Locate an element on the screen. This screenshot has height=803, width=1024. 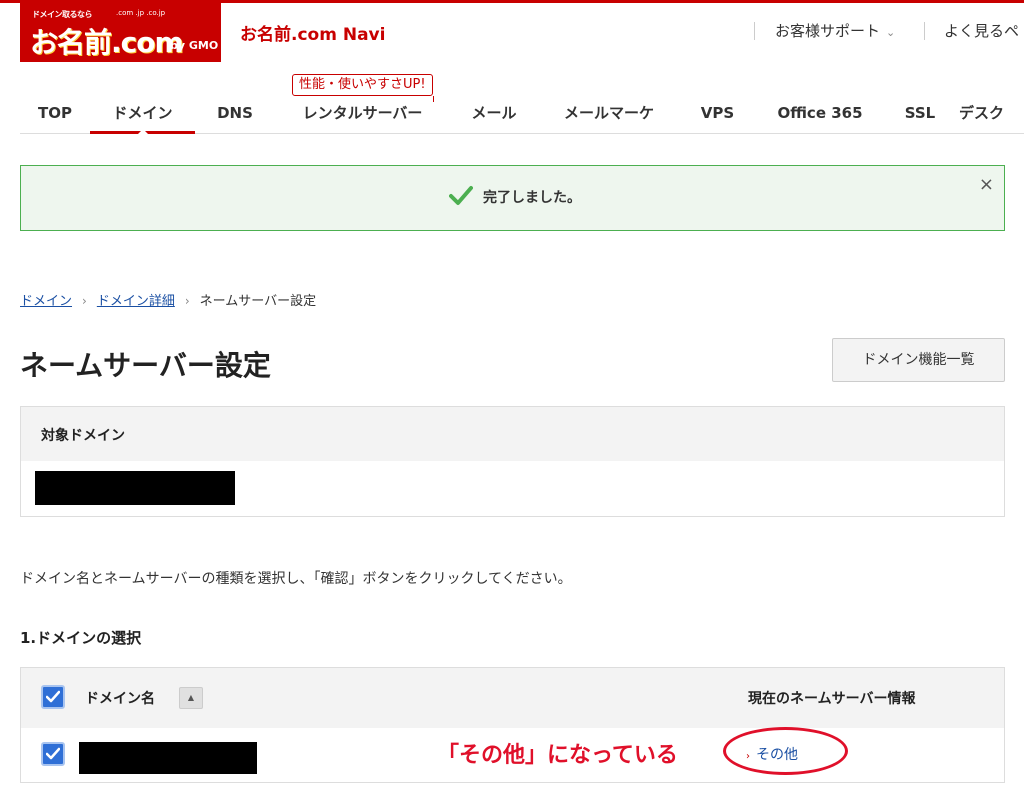
onamae-logo: ドメイン取るなら .com .jp .co.jp お名前.com by GMO is located at coordinates (120, 32).